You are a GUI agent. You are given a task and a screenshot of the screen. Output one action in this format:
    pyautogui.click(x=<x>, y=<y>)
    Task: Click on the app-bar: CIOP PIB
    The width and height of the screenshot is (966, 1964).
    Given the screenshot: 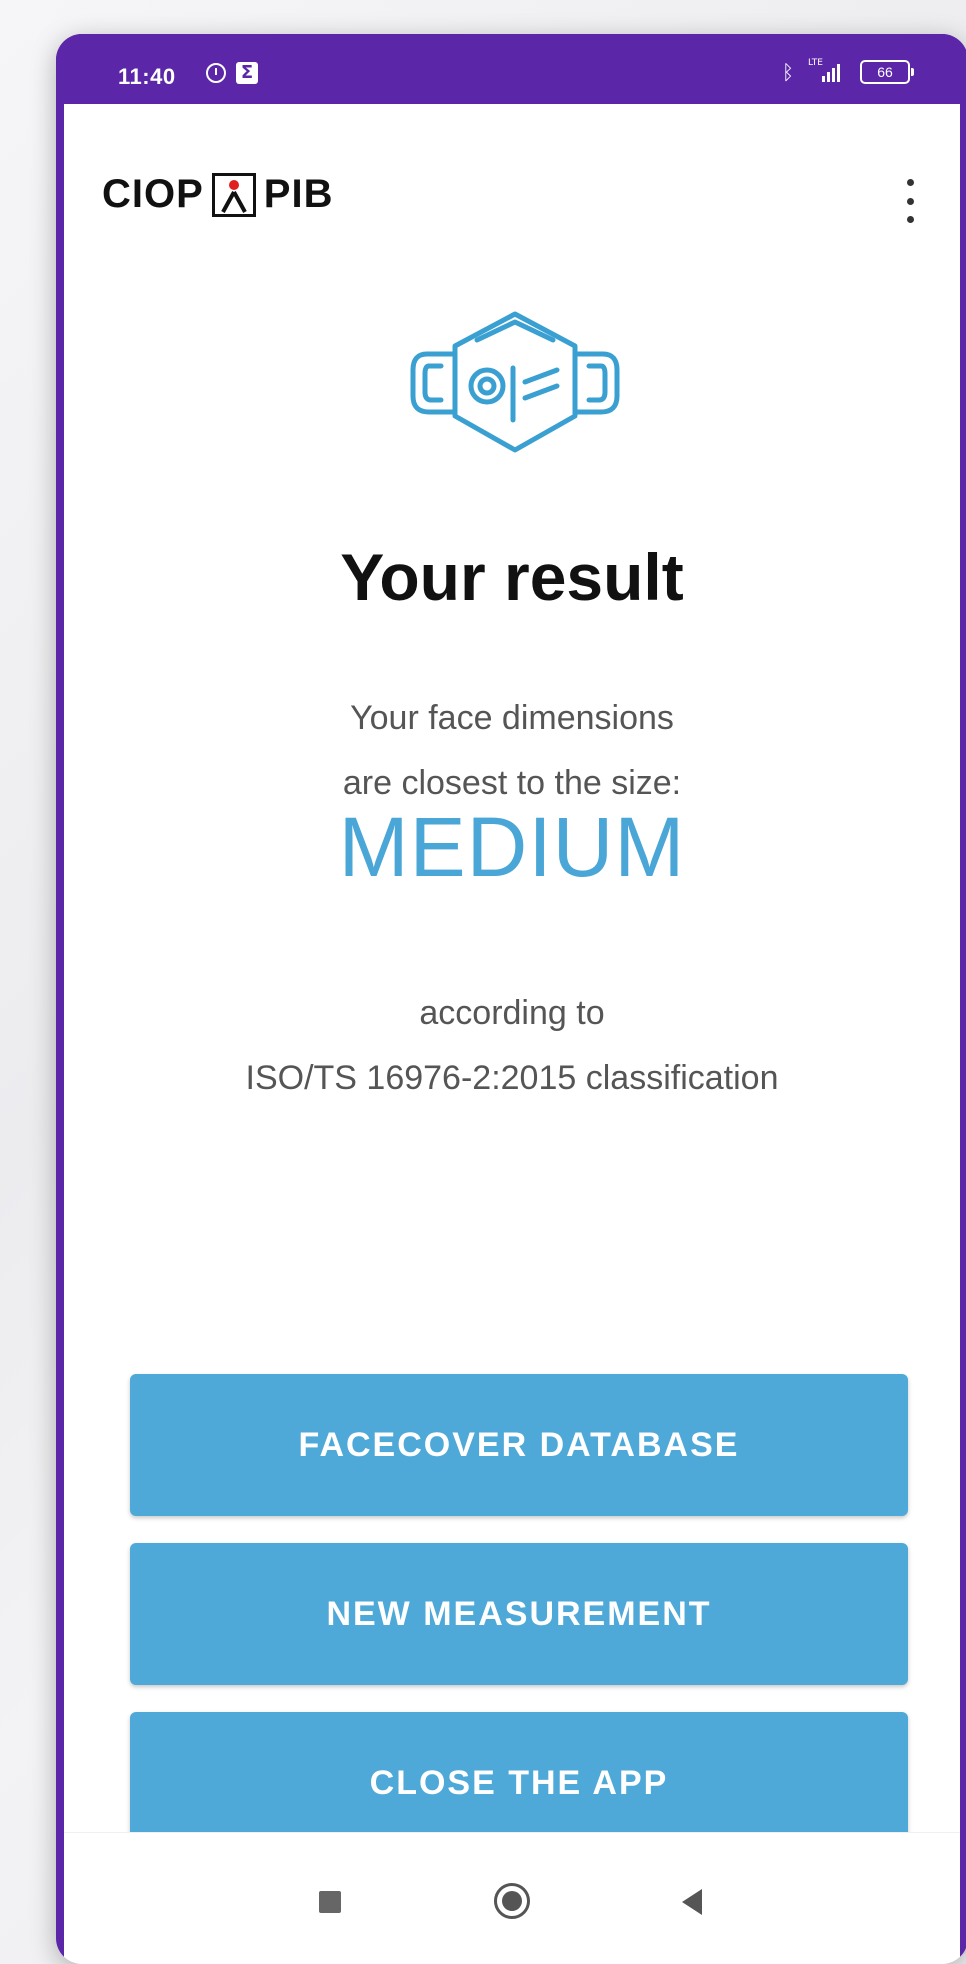 What is the action you would take?
    pyautogui.click(x=512, y=169)
    